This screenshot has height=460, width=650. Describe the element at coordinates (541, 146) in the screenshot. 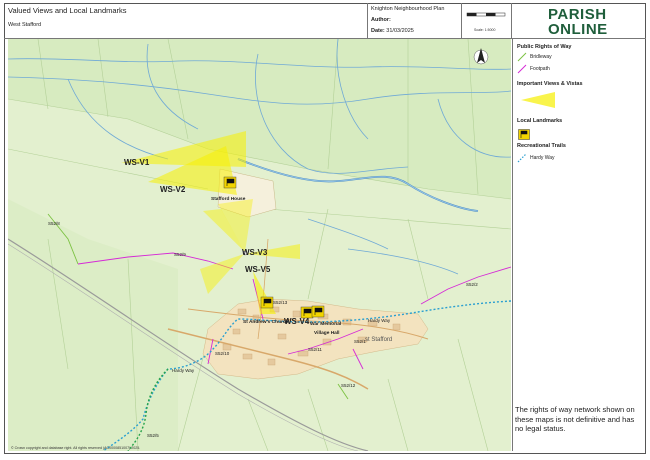

I see `legend-trails-heading: Recreational Trails` at that location.